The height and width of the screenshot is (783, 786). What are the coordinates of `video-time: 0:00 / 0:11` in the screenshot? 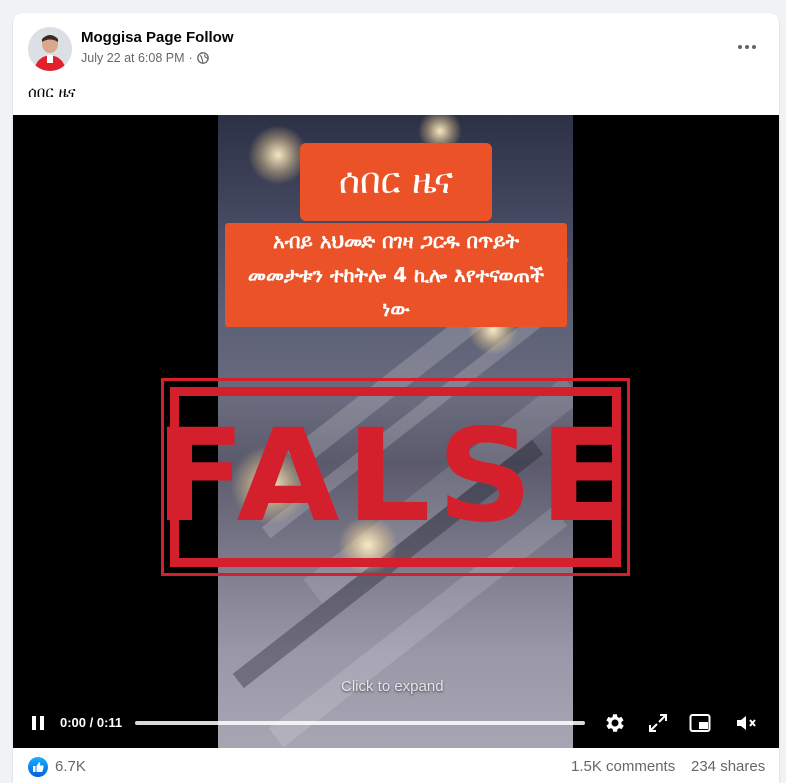 It's located at (91, 722).